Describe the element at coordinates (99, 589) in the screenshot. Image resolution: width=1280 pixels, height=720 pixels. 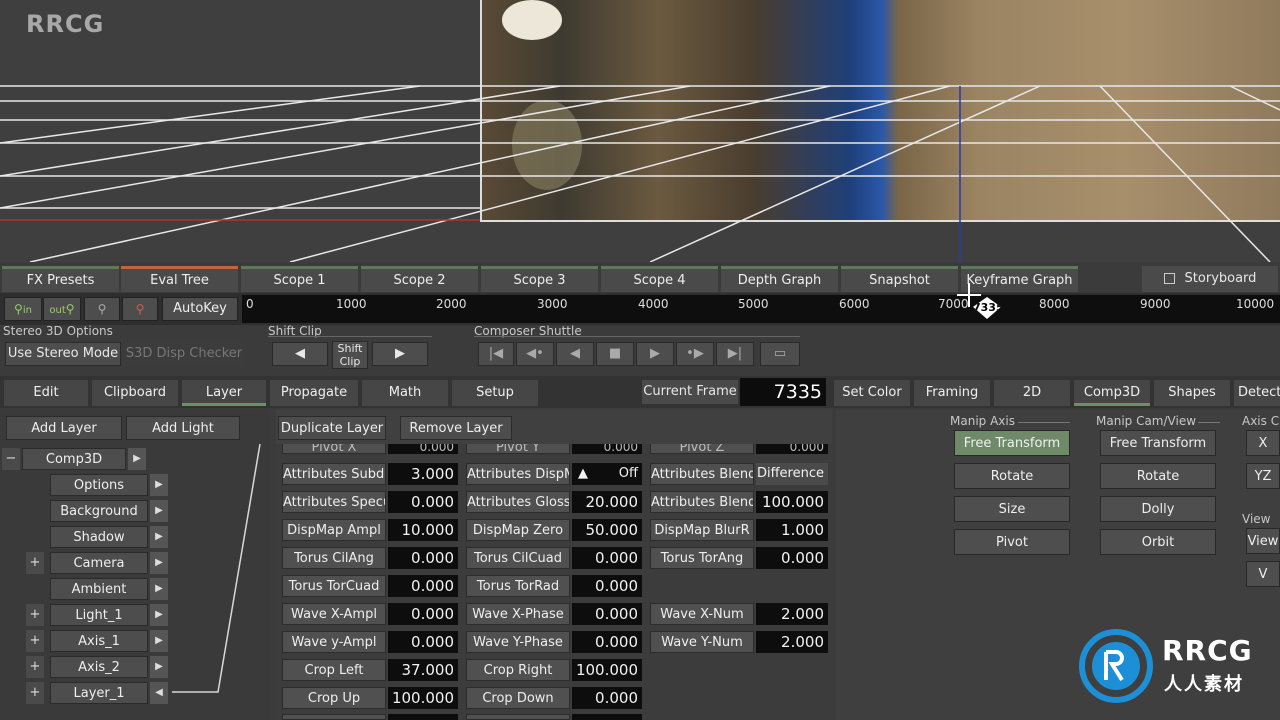
I see `tree-item-ambient: Ambient` at that location.